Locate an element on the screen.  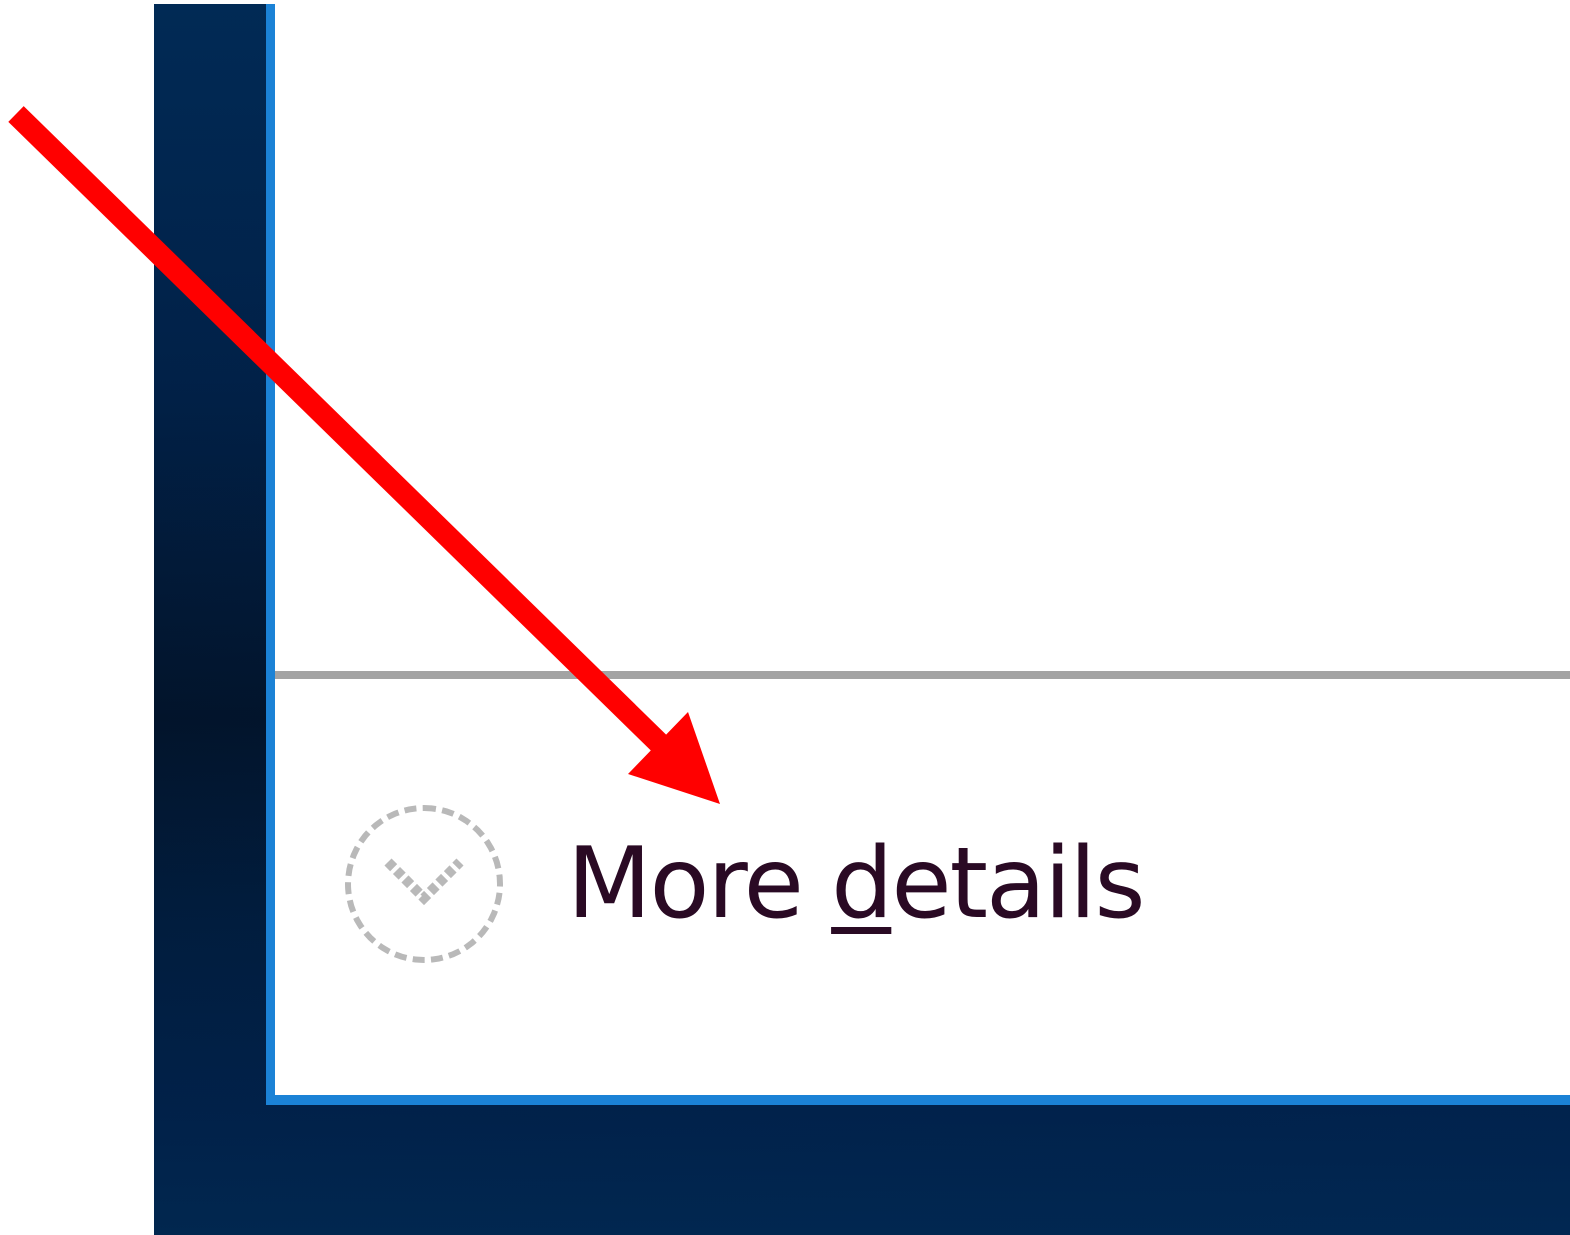
chevron-down-circle-icon is located at coordinates (424, 884).